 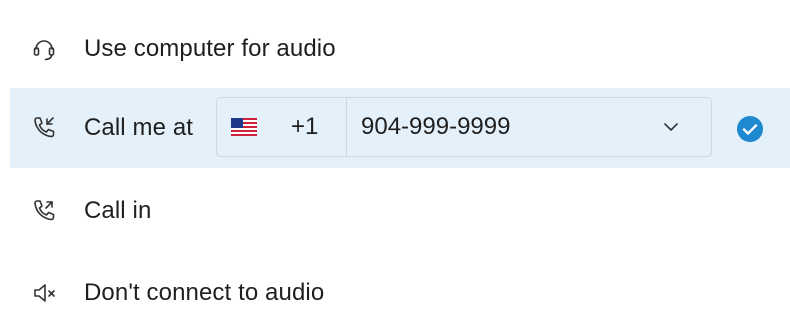 I want to click on country-code: +1, so click(x=305, y=126).